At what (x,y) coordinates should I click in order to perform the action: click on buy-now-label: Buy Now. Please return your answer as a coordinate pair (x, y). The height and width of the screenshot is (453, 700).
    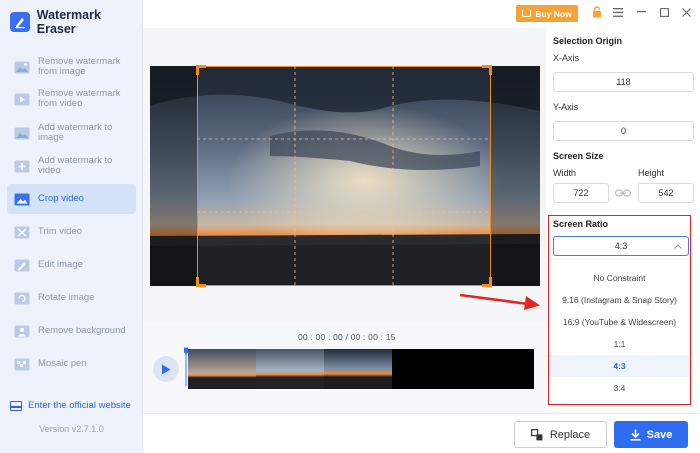
    Looking at the image, I should click on (553, 13).